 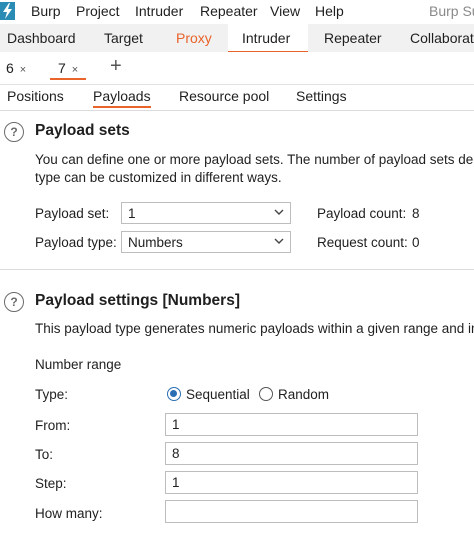 I want to click on how-many-label: How many:, so click(x=69, y=513).